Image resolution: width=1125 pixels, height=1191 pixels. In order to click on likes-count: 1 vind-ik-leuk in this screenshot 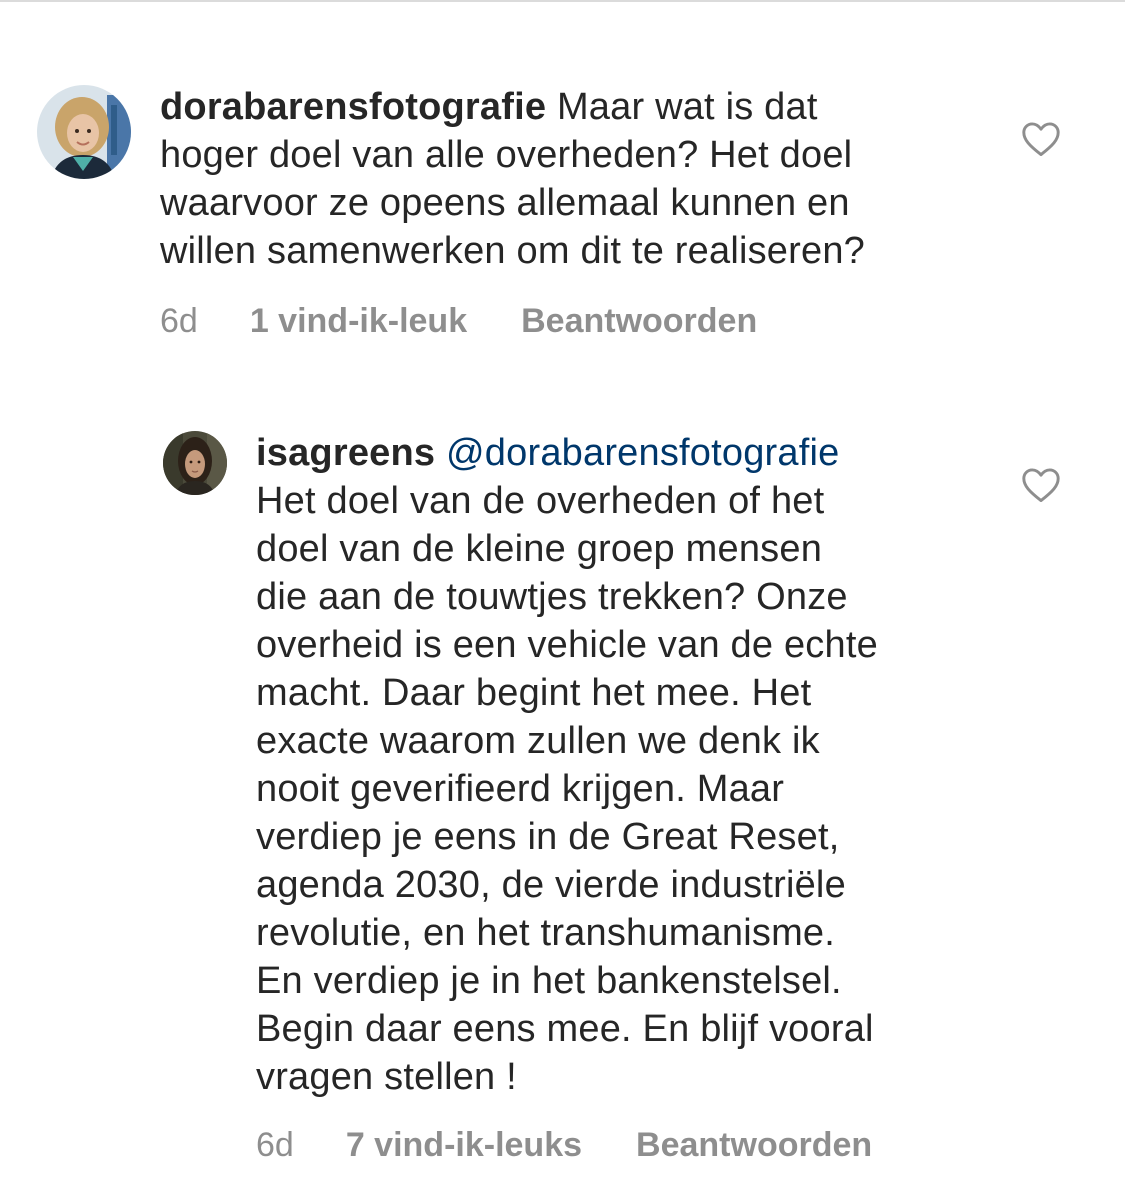, I will do `click(358, 321)`.